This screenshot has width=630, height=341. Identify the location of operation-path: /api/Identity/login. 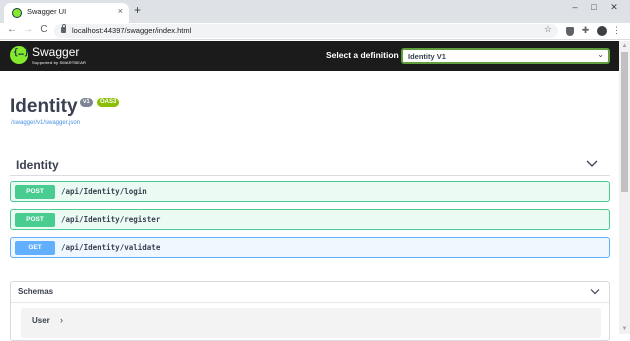
(104, 191).